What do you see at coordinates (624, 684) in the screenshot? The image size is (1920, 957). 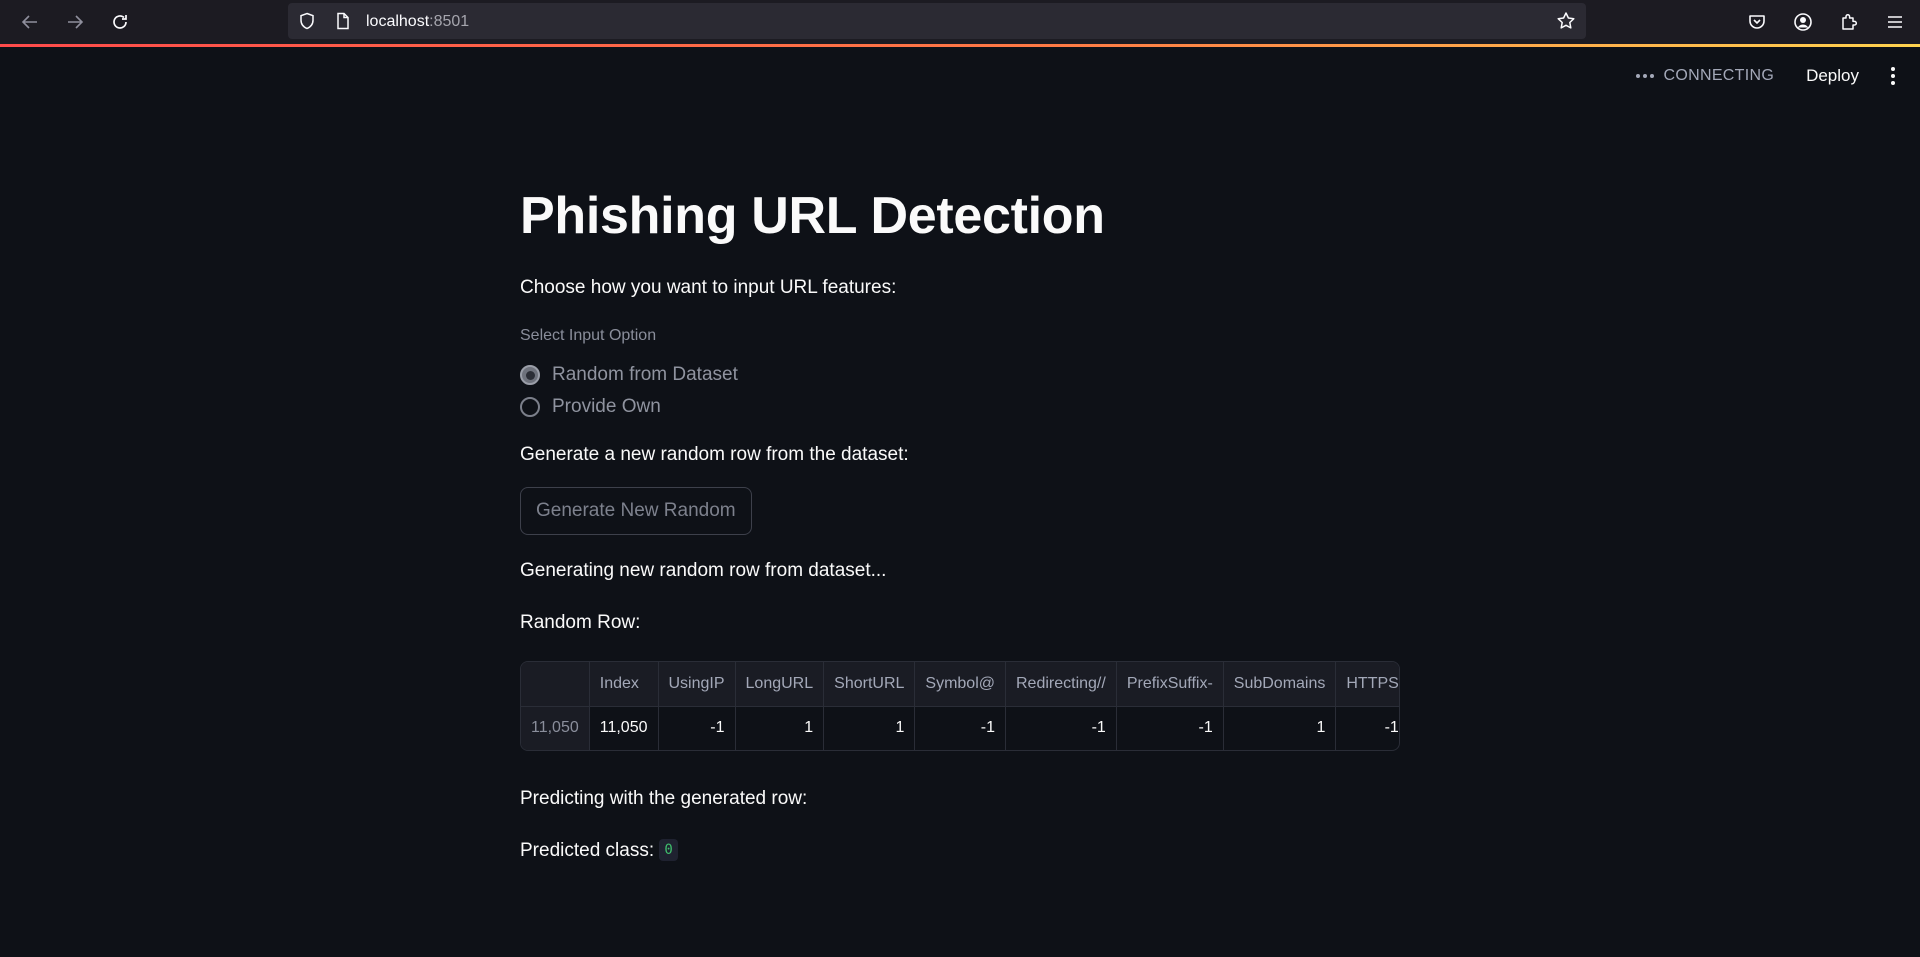 I see `column-header: Index` at bounding box center [624, 684].